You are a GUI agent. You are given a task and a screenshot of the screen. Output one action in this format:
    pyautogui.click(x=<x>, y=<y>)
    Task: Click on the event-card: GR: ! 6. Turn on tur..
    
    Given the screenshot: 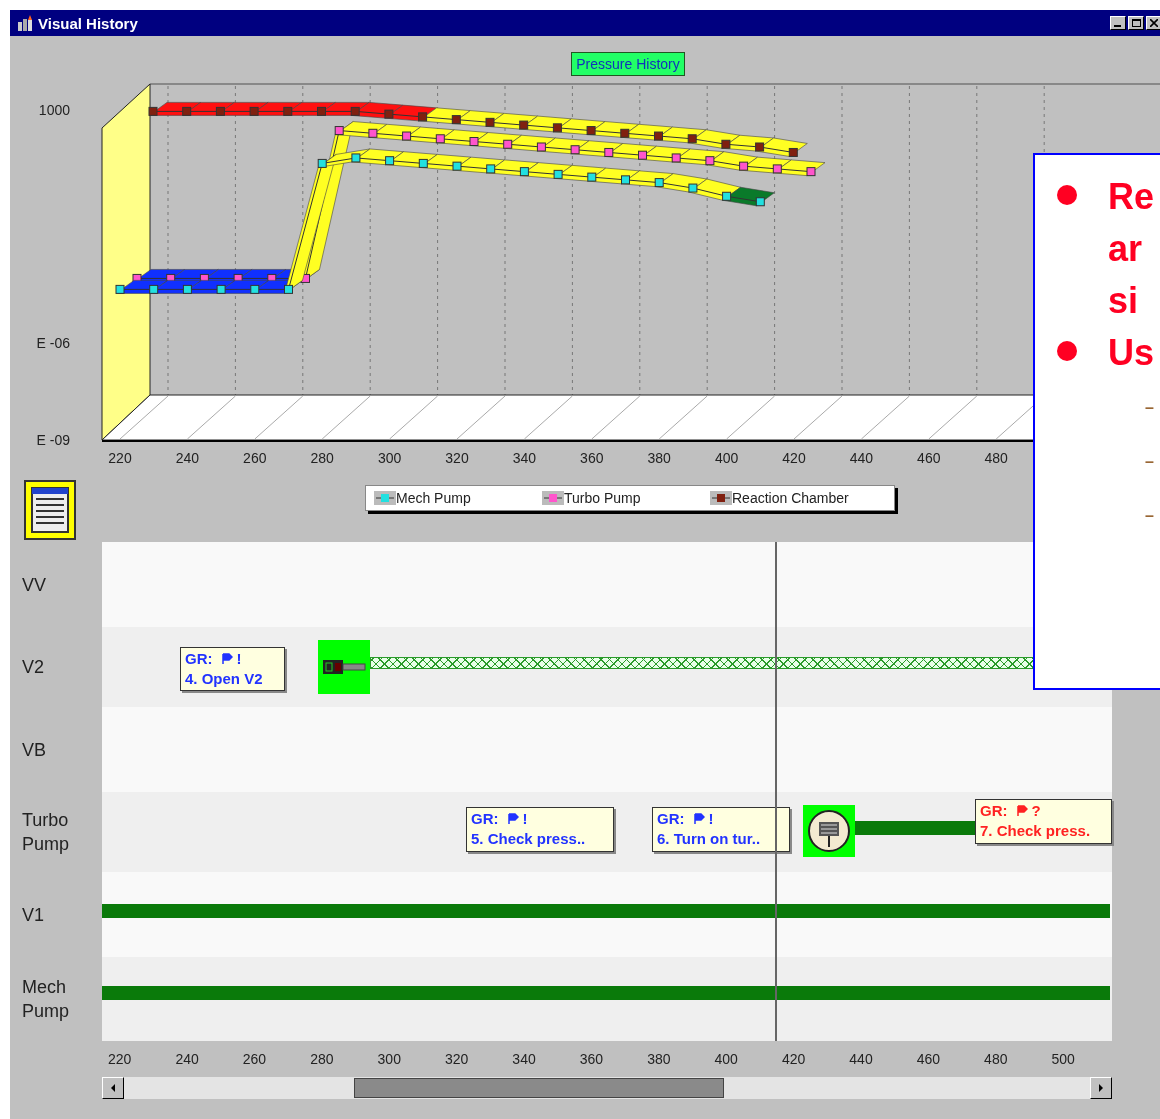 What is the action you would take?
    pyautogui.click(x=721, y=829)
    